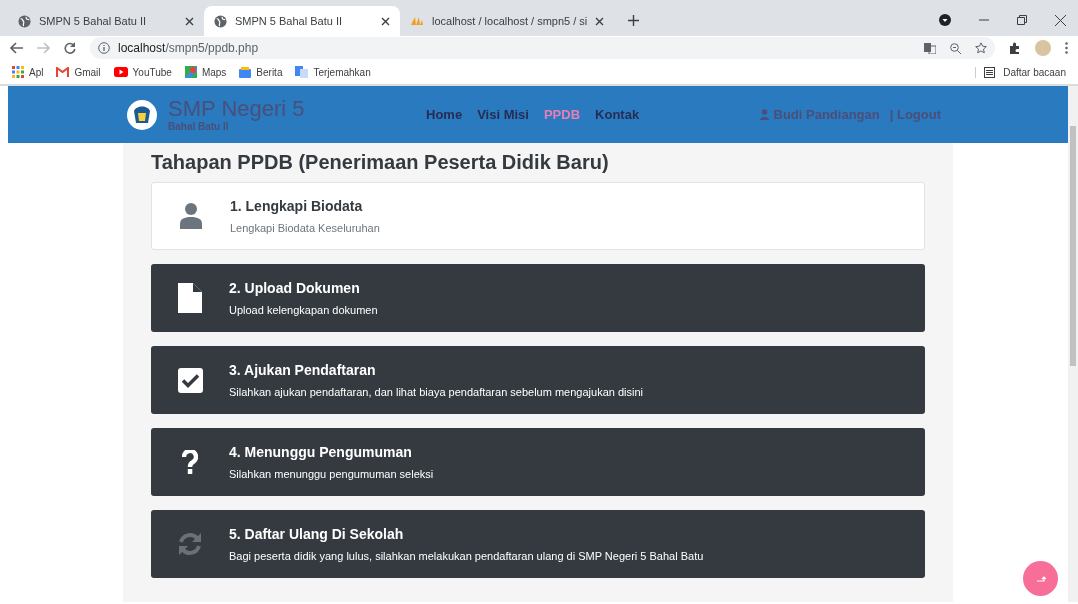 The height and width of the screenshot is (604, 1078). What do you see at coordinates (990, 72) in the screenshot?
I see `list-icon` at bounding box center [990, 72].